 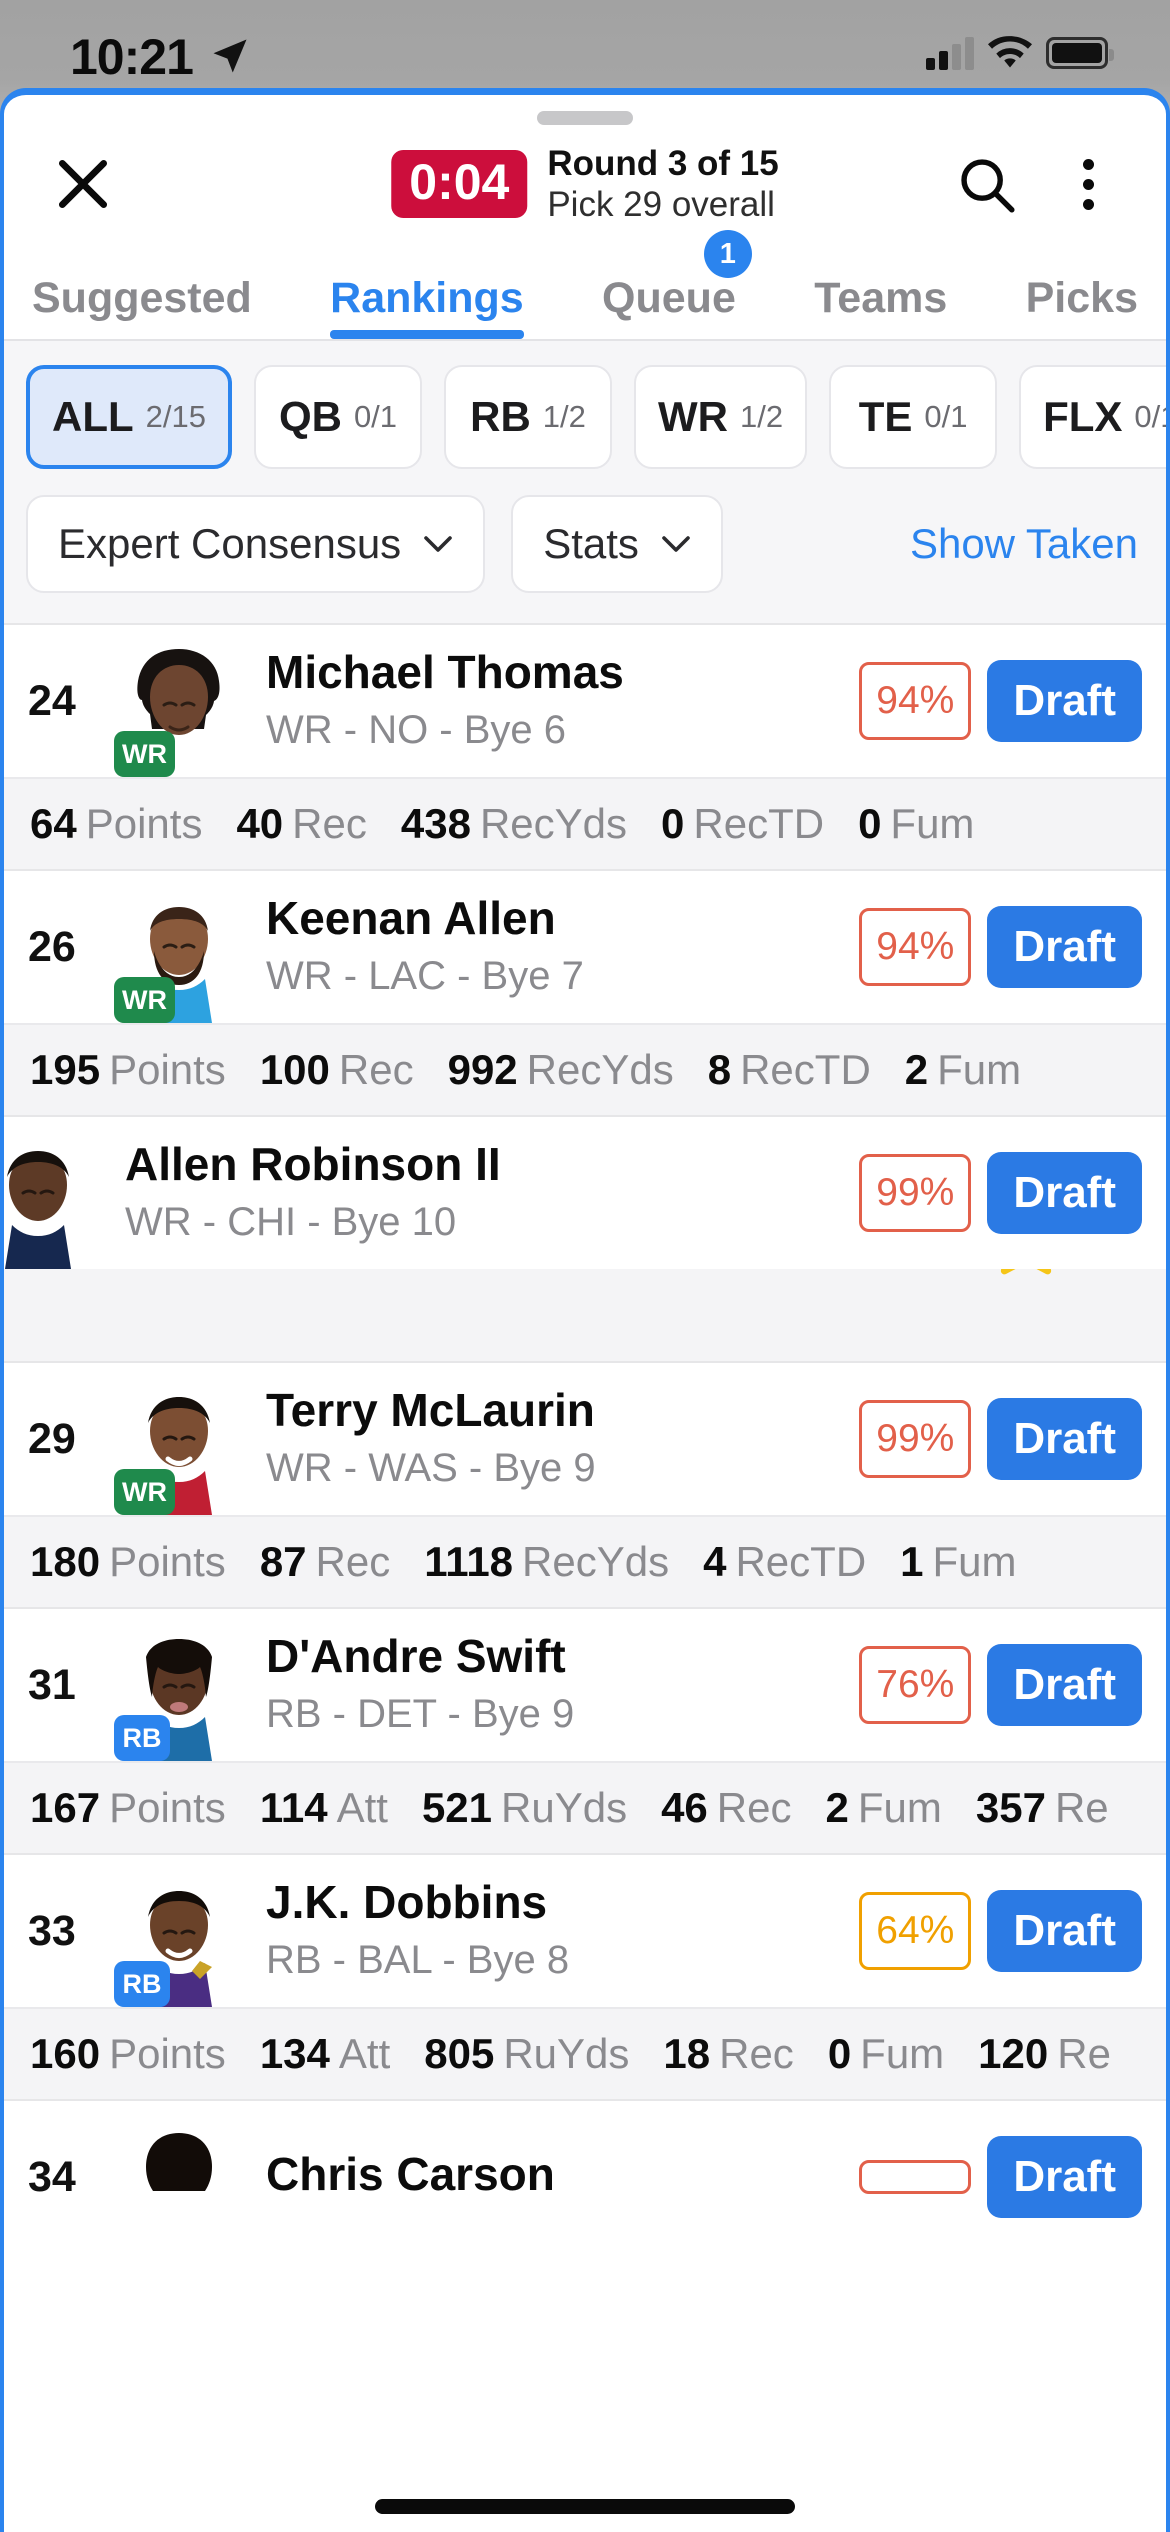 What do you see at coordinates (950, 53) in the screenshot?
I see `cellular-signal-icon` at bounding box center [950, 53].